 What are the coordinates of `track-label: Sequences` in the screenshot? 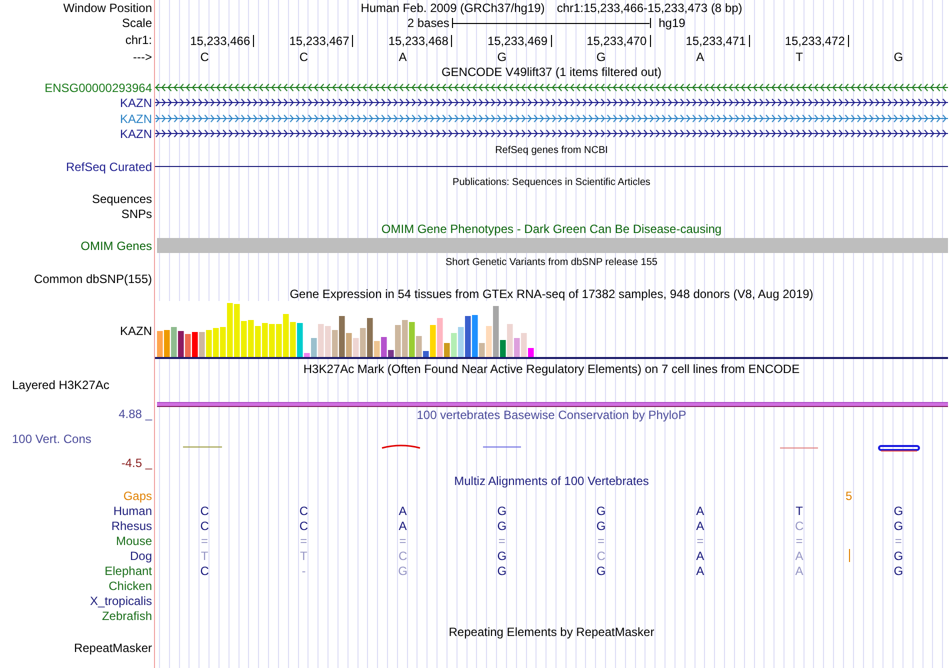 It's located at (122, 199).